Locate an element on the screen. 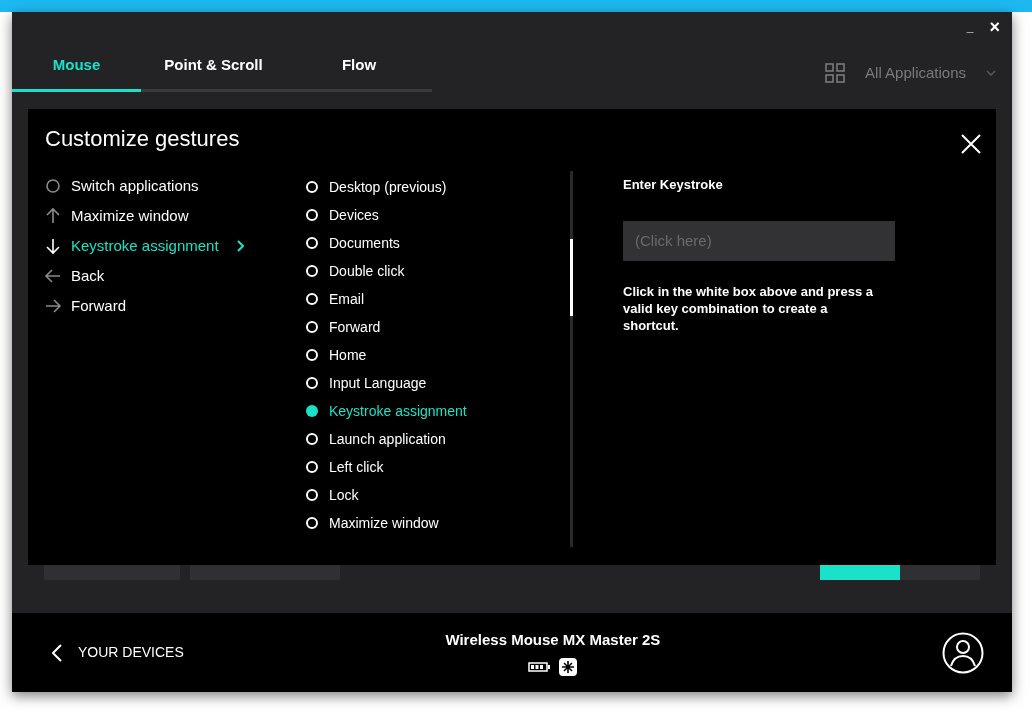 This screenshot has height=712, width=1032. keystroke-heading: Enter Keystroke is located at coordinates (673, 185).